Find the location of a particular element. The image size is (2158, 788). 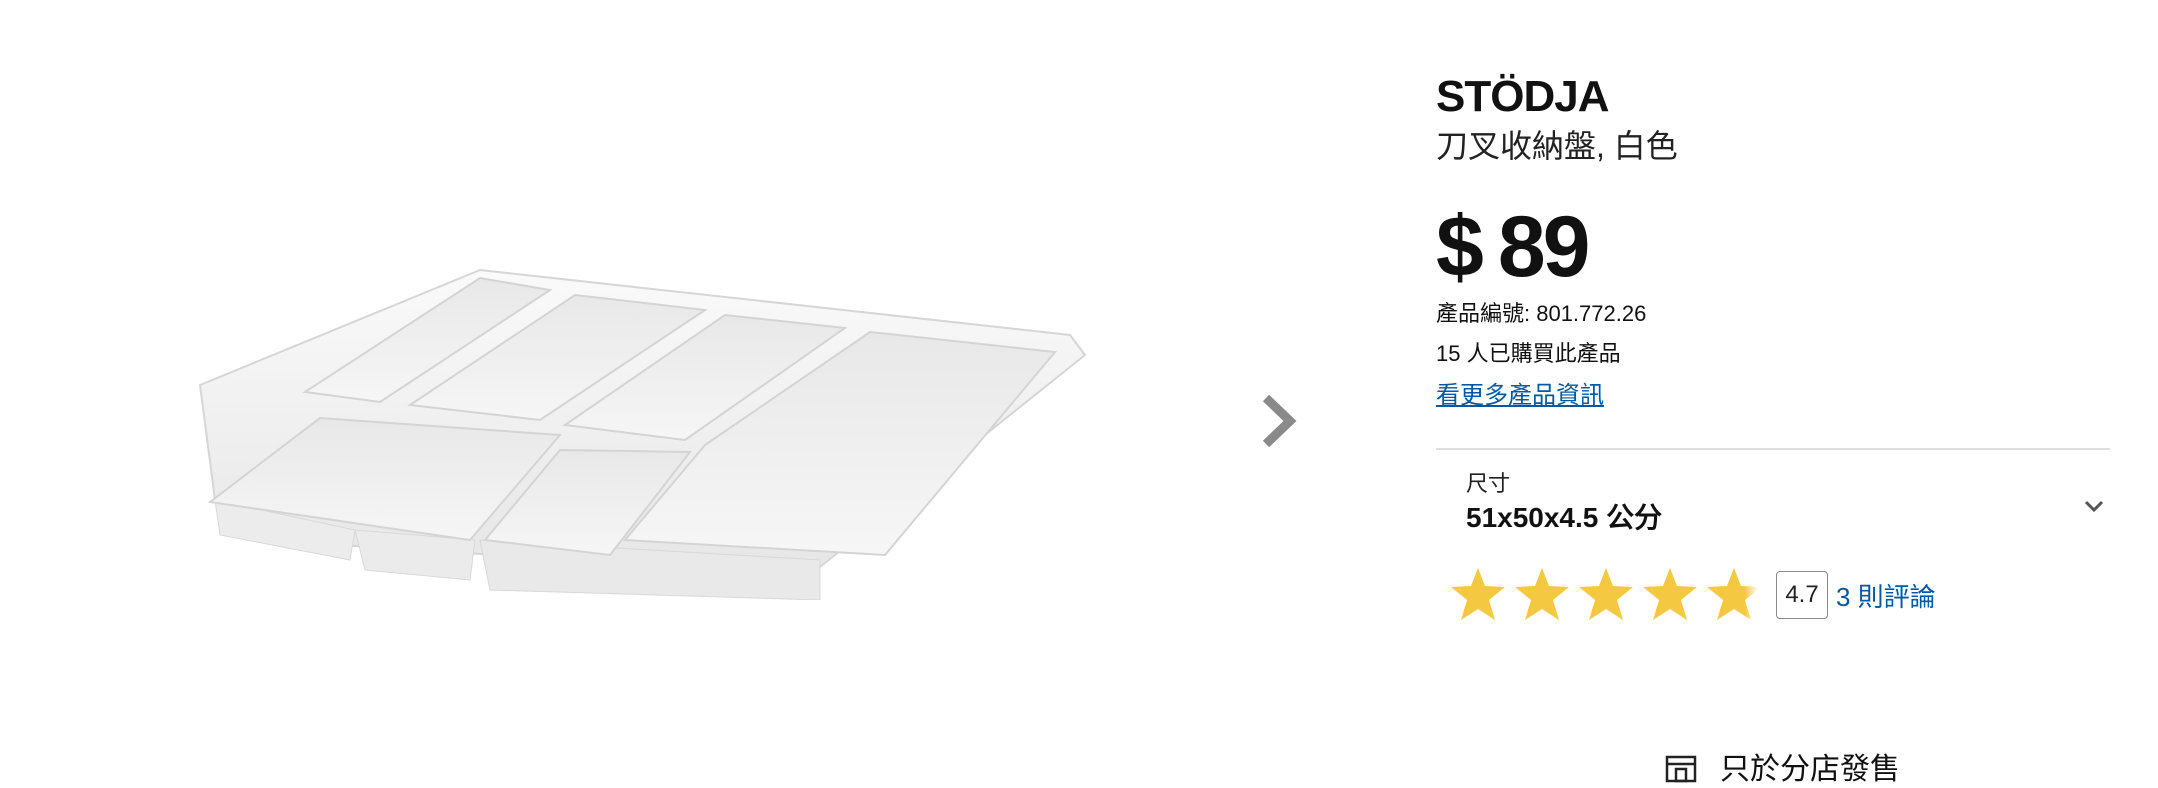

size-selector: 尺寸 51x50x4.5 公分 is located at coordinates (1786, 505).